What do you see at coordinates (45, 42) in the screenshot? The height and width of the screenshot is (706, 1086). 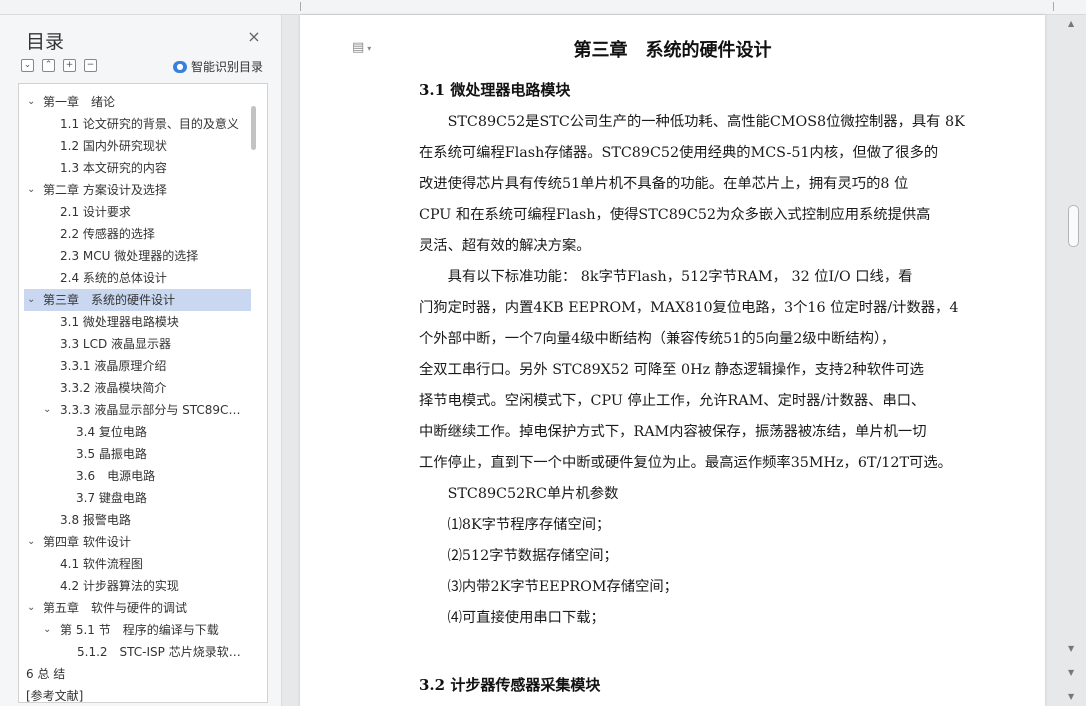 I see `nav-title: 目录` at bounding box center [45, 42].